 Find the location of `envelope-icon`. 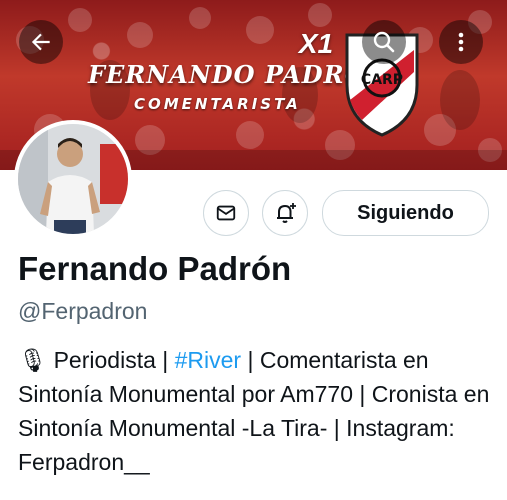

envelope-icon is located at coordinates (226, 213).